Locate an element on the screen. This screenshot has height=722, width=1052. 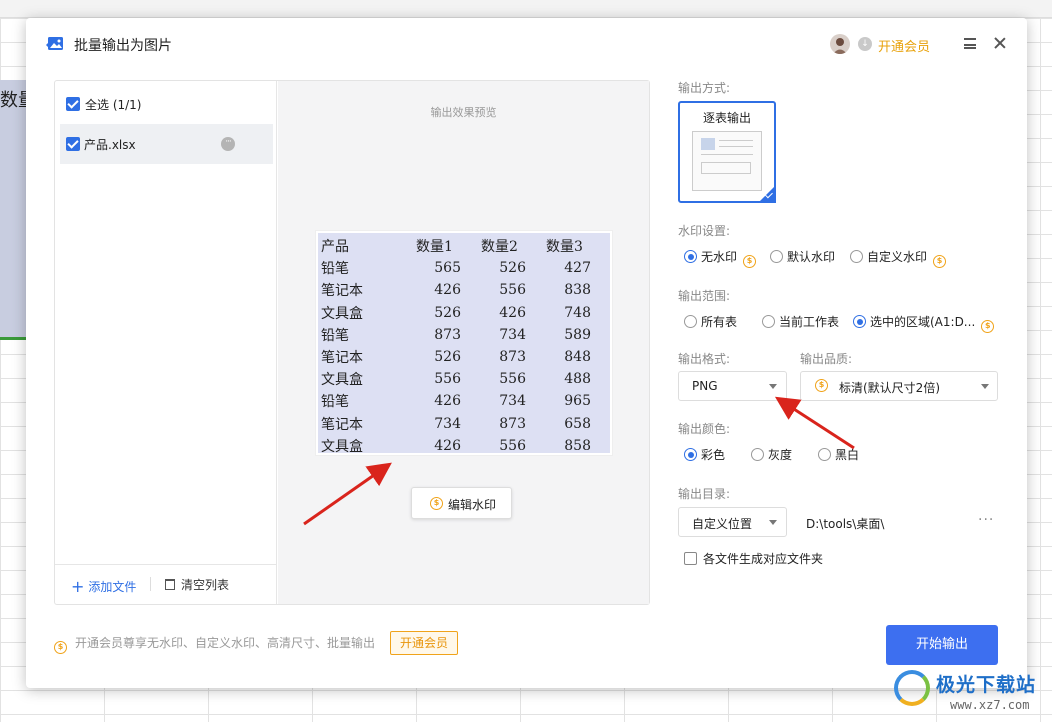
subfolder-label: 各文件生成对应文件夹 is located at coordinates (763, 559).